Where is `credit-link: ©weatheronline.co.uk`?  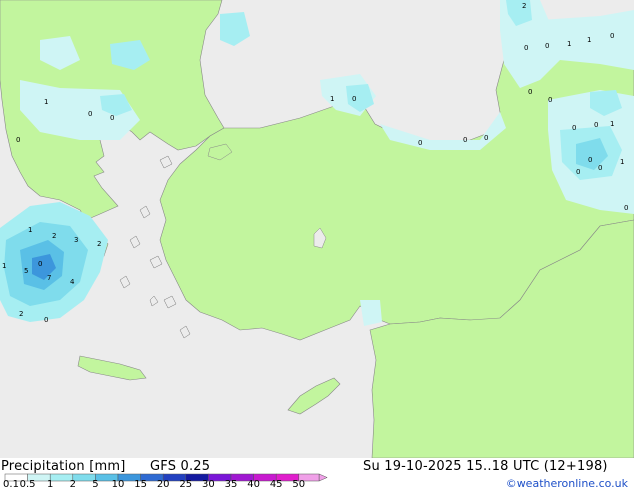 credit-link: ©weatheronline.co.uk is located at coordinates (567, 483).